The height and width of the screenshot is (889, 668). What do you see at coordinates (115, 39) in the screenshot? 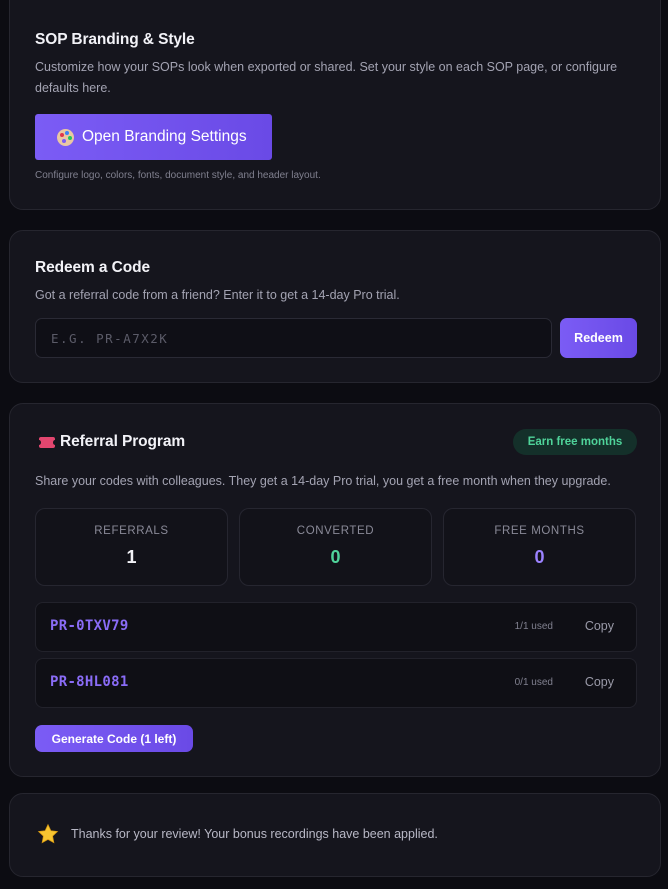
I see `branding-title: SOP Branding & Style` at bounding box center [115, 39].